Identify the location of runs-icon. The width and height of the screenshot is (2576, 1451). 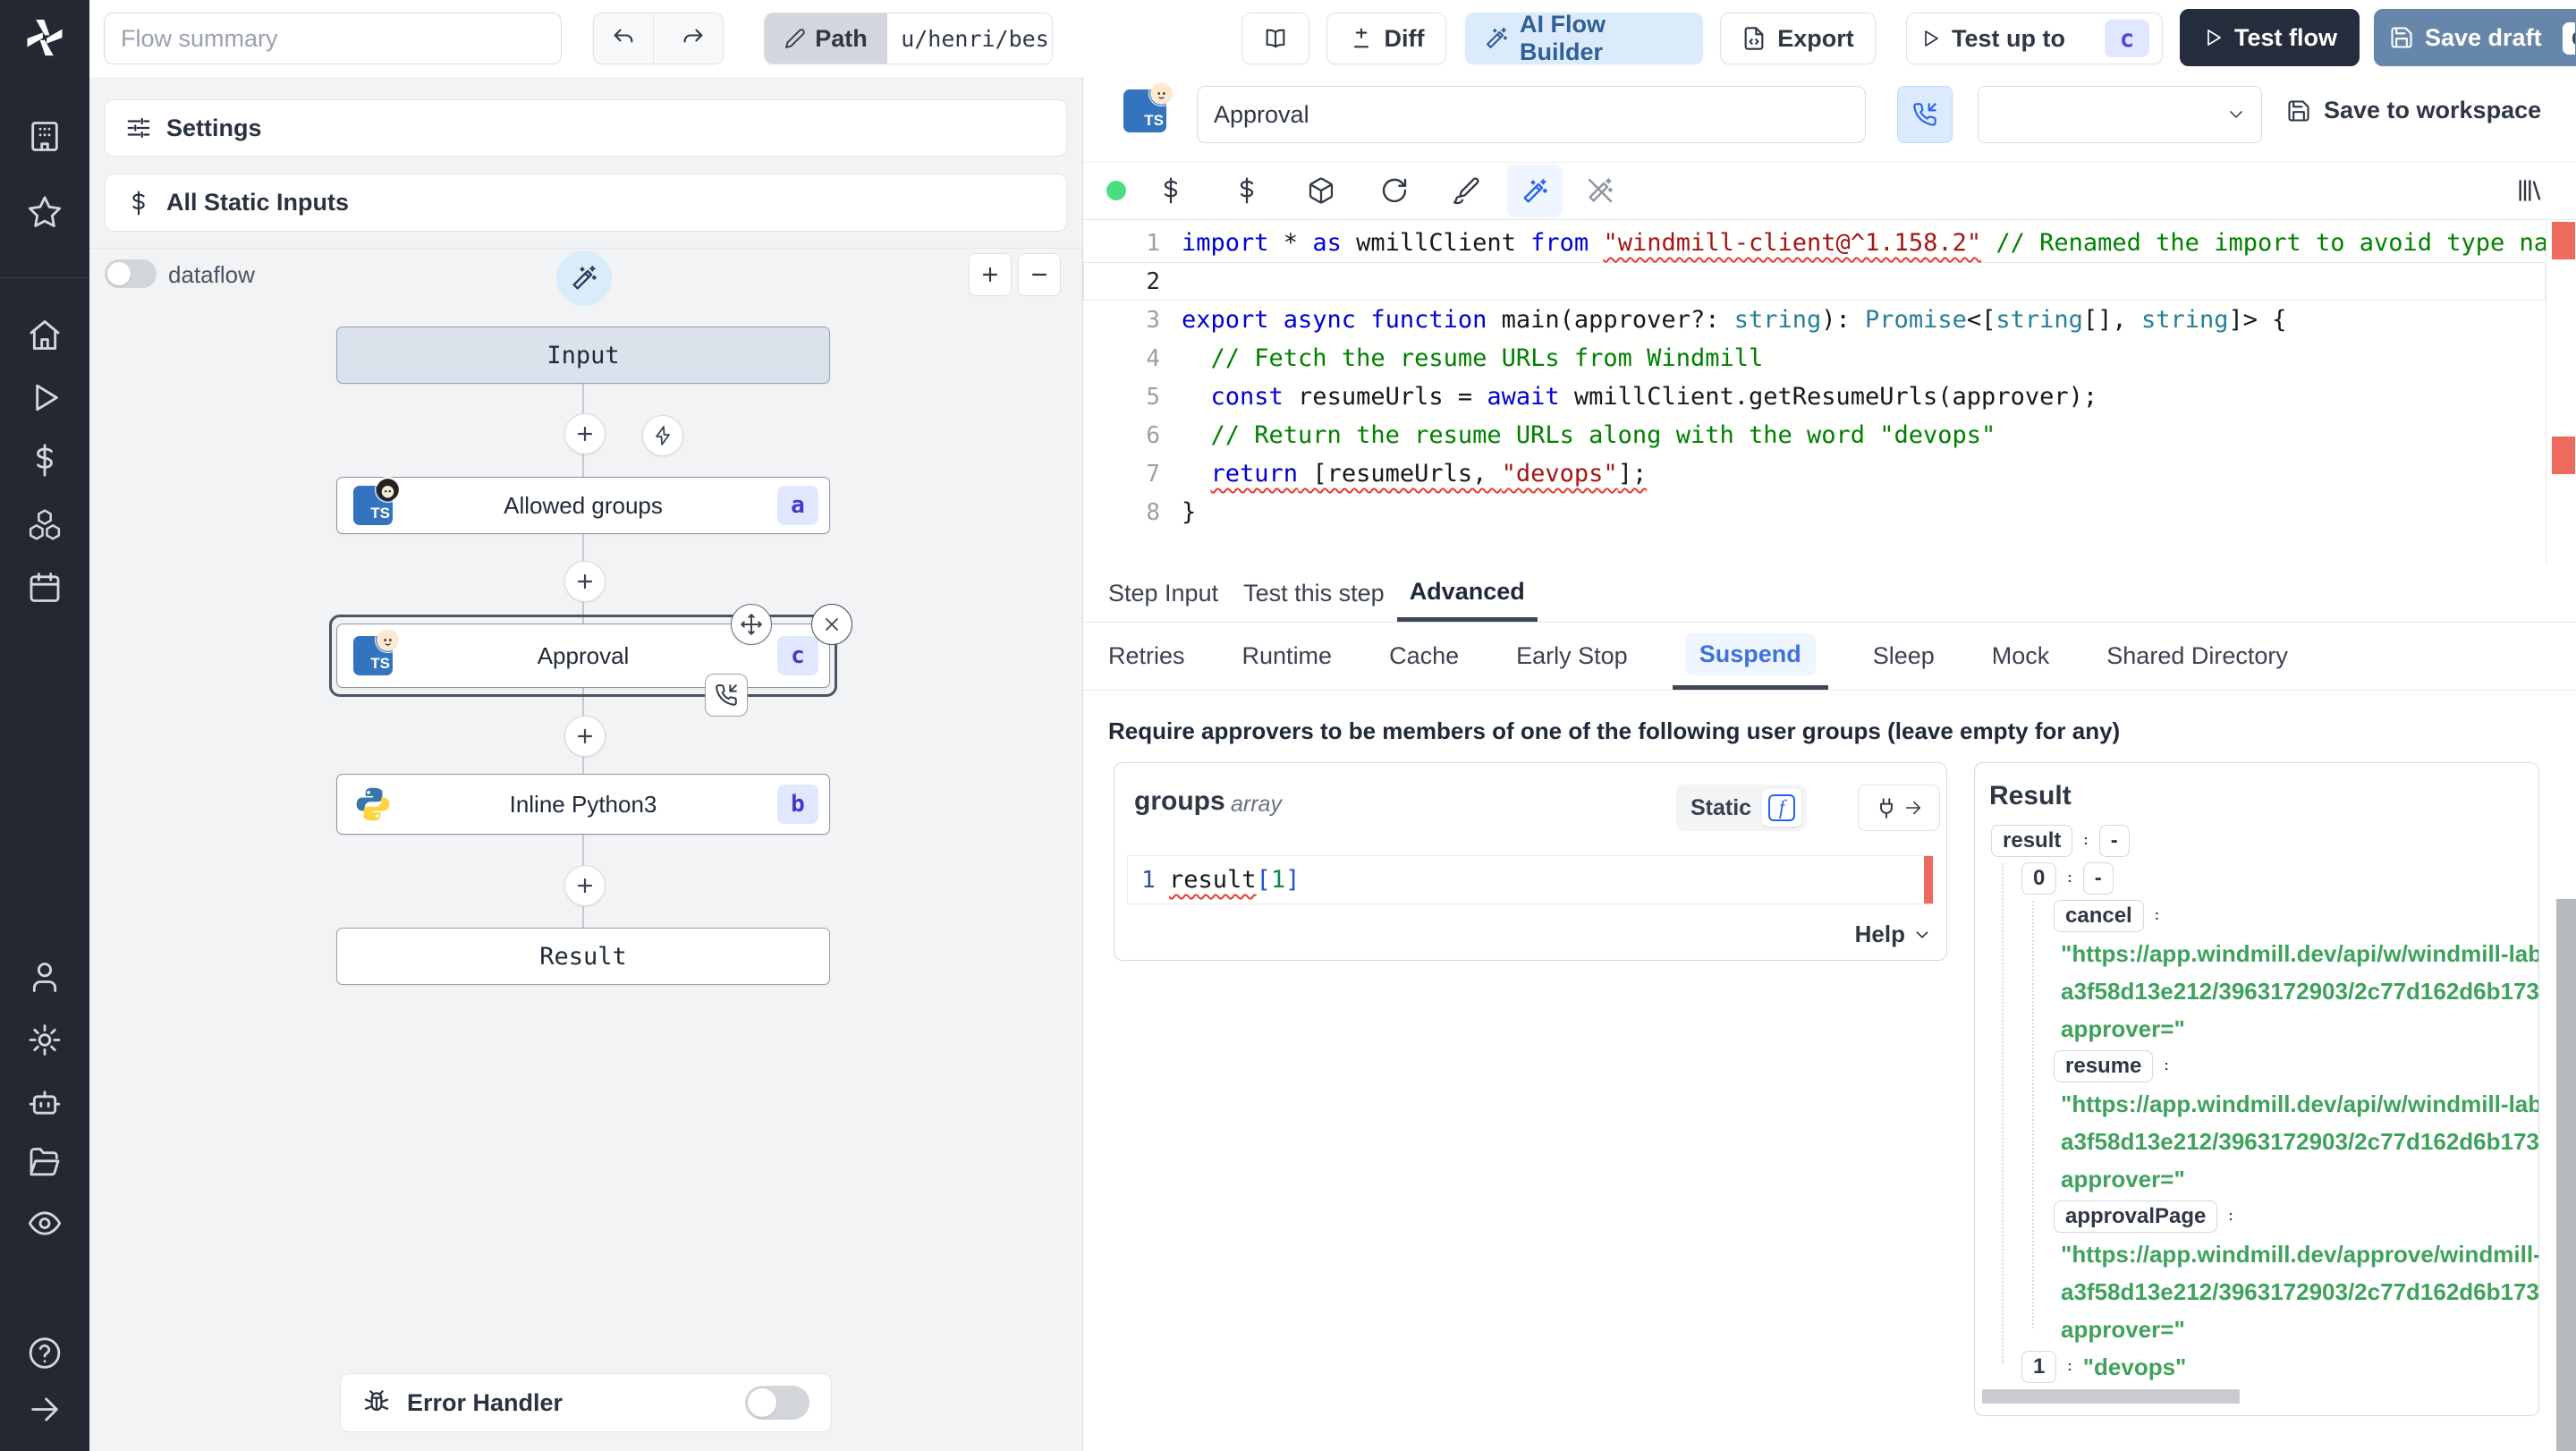
(45, 400).